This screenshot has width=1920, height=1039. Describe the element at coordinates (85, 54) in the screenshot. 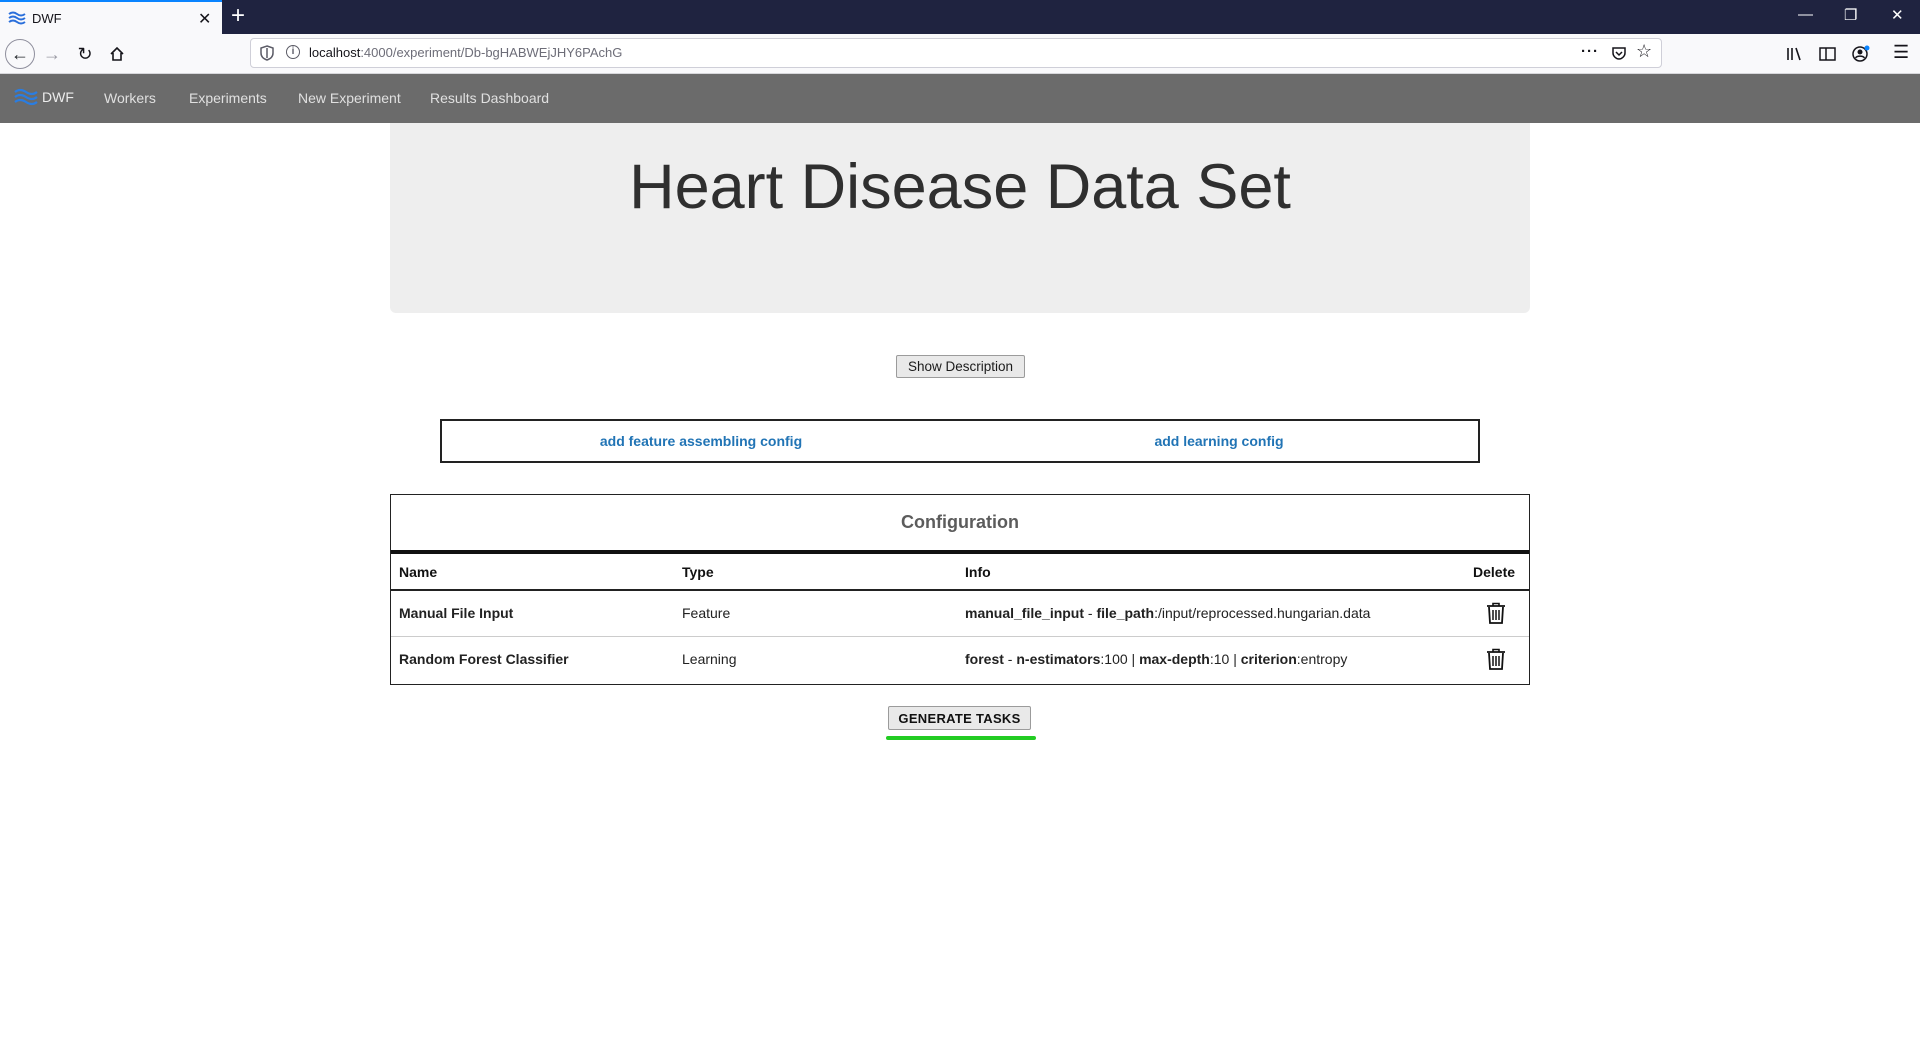

I see `reload-icon: ↻` at that location.